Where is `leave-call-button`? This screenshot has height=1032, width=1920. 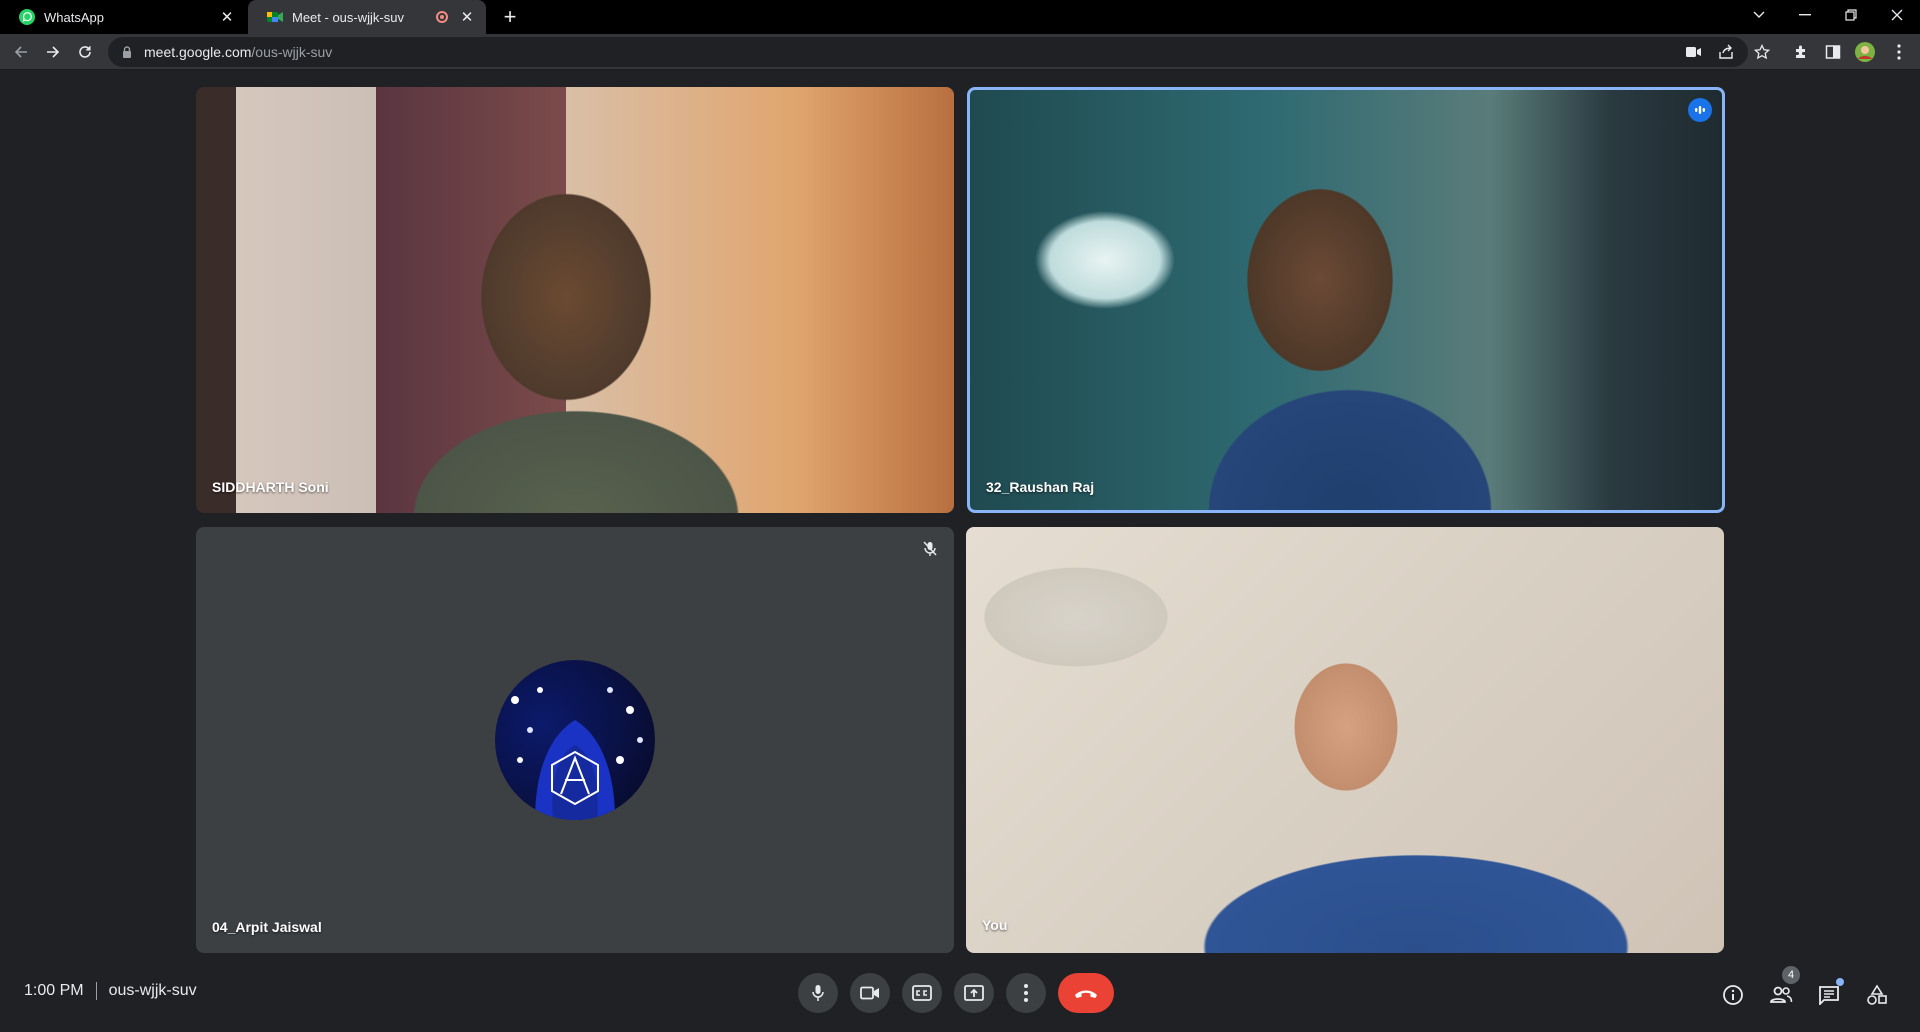 leave-call-button is located at coordinates (1086, 993).